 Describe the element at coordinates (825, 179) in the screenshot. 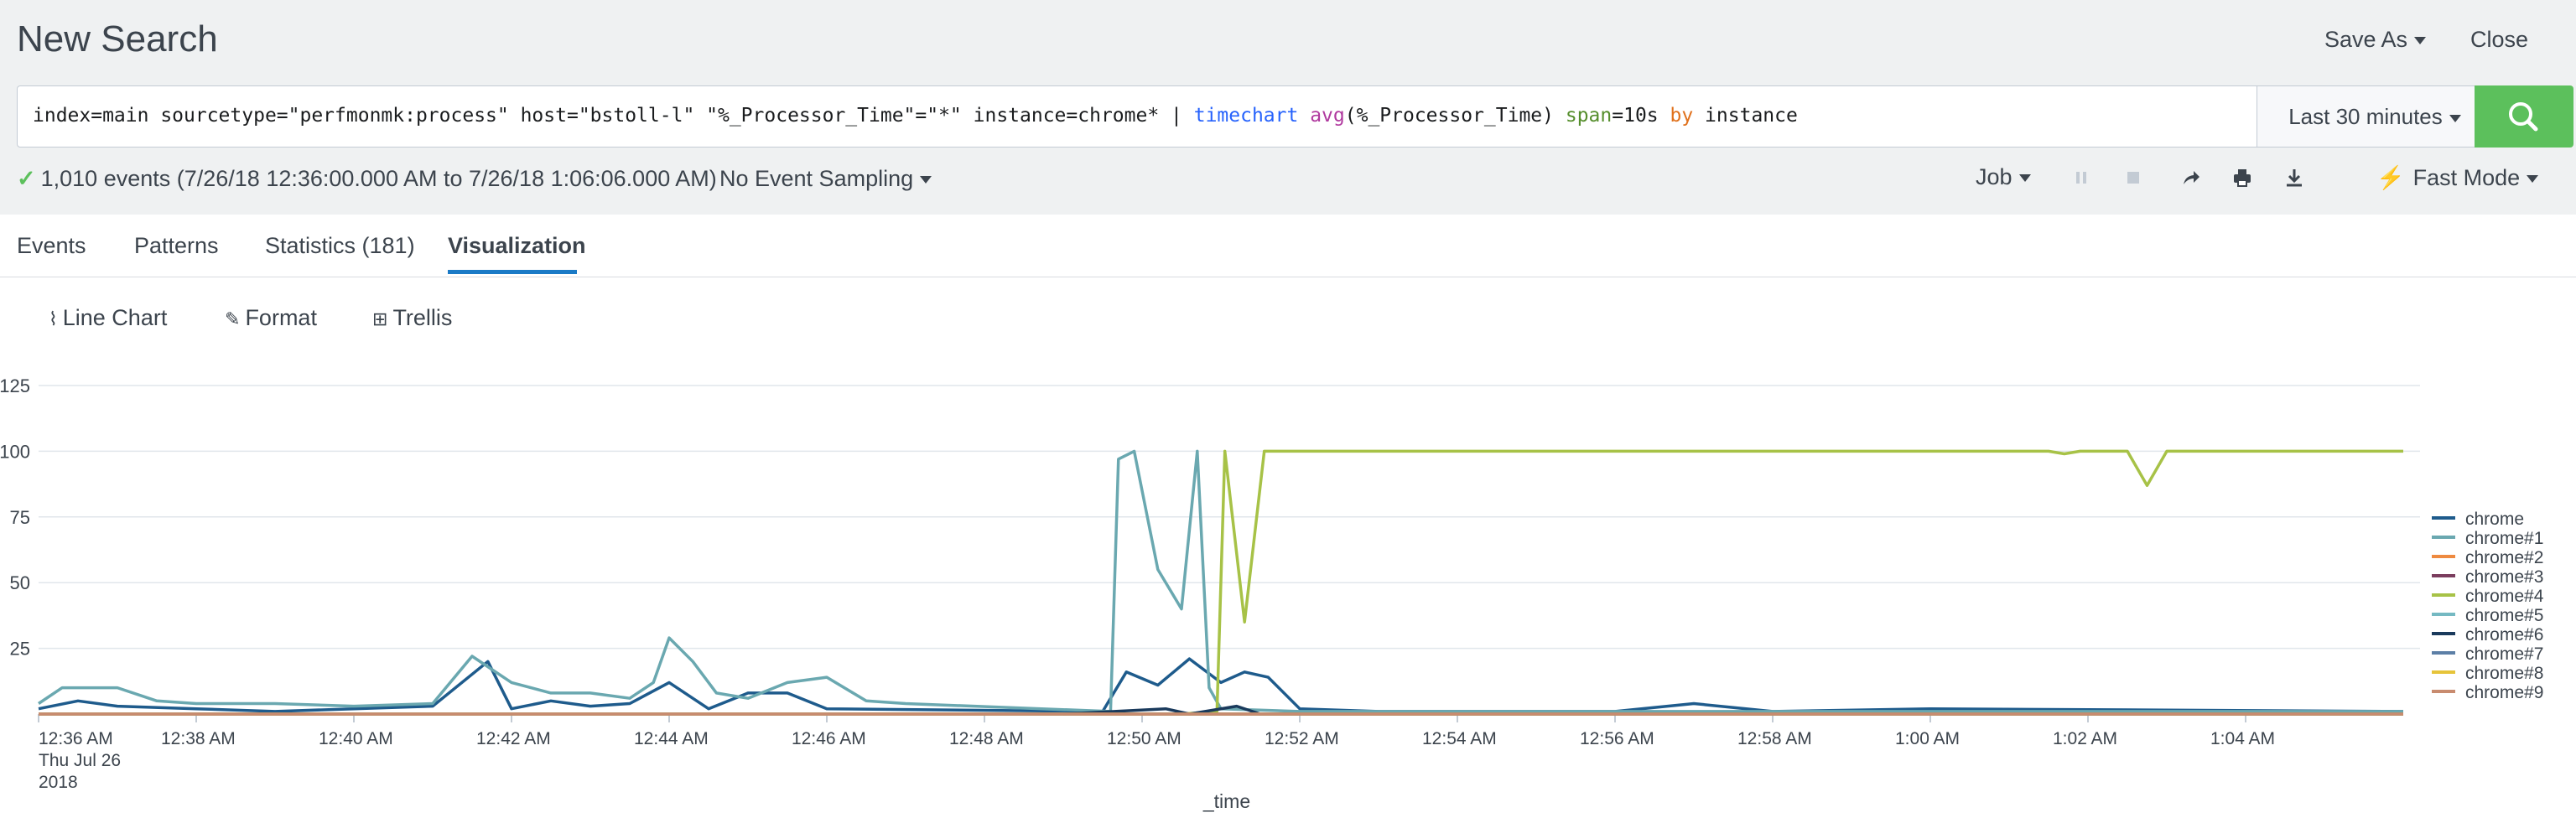

I see `event-sampling-menu: No Event Sampling` at that location.